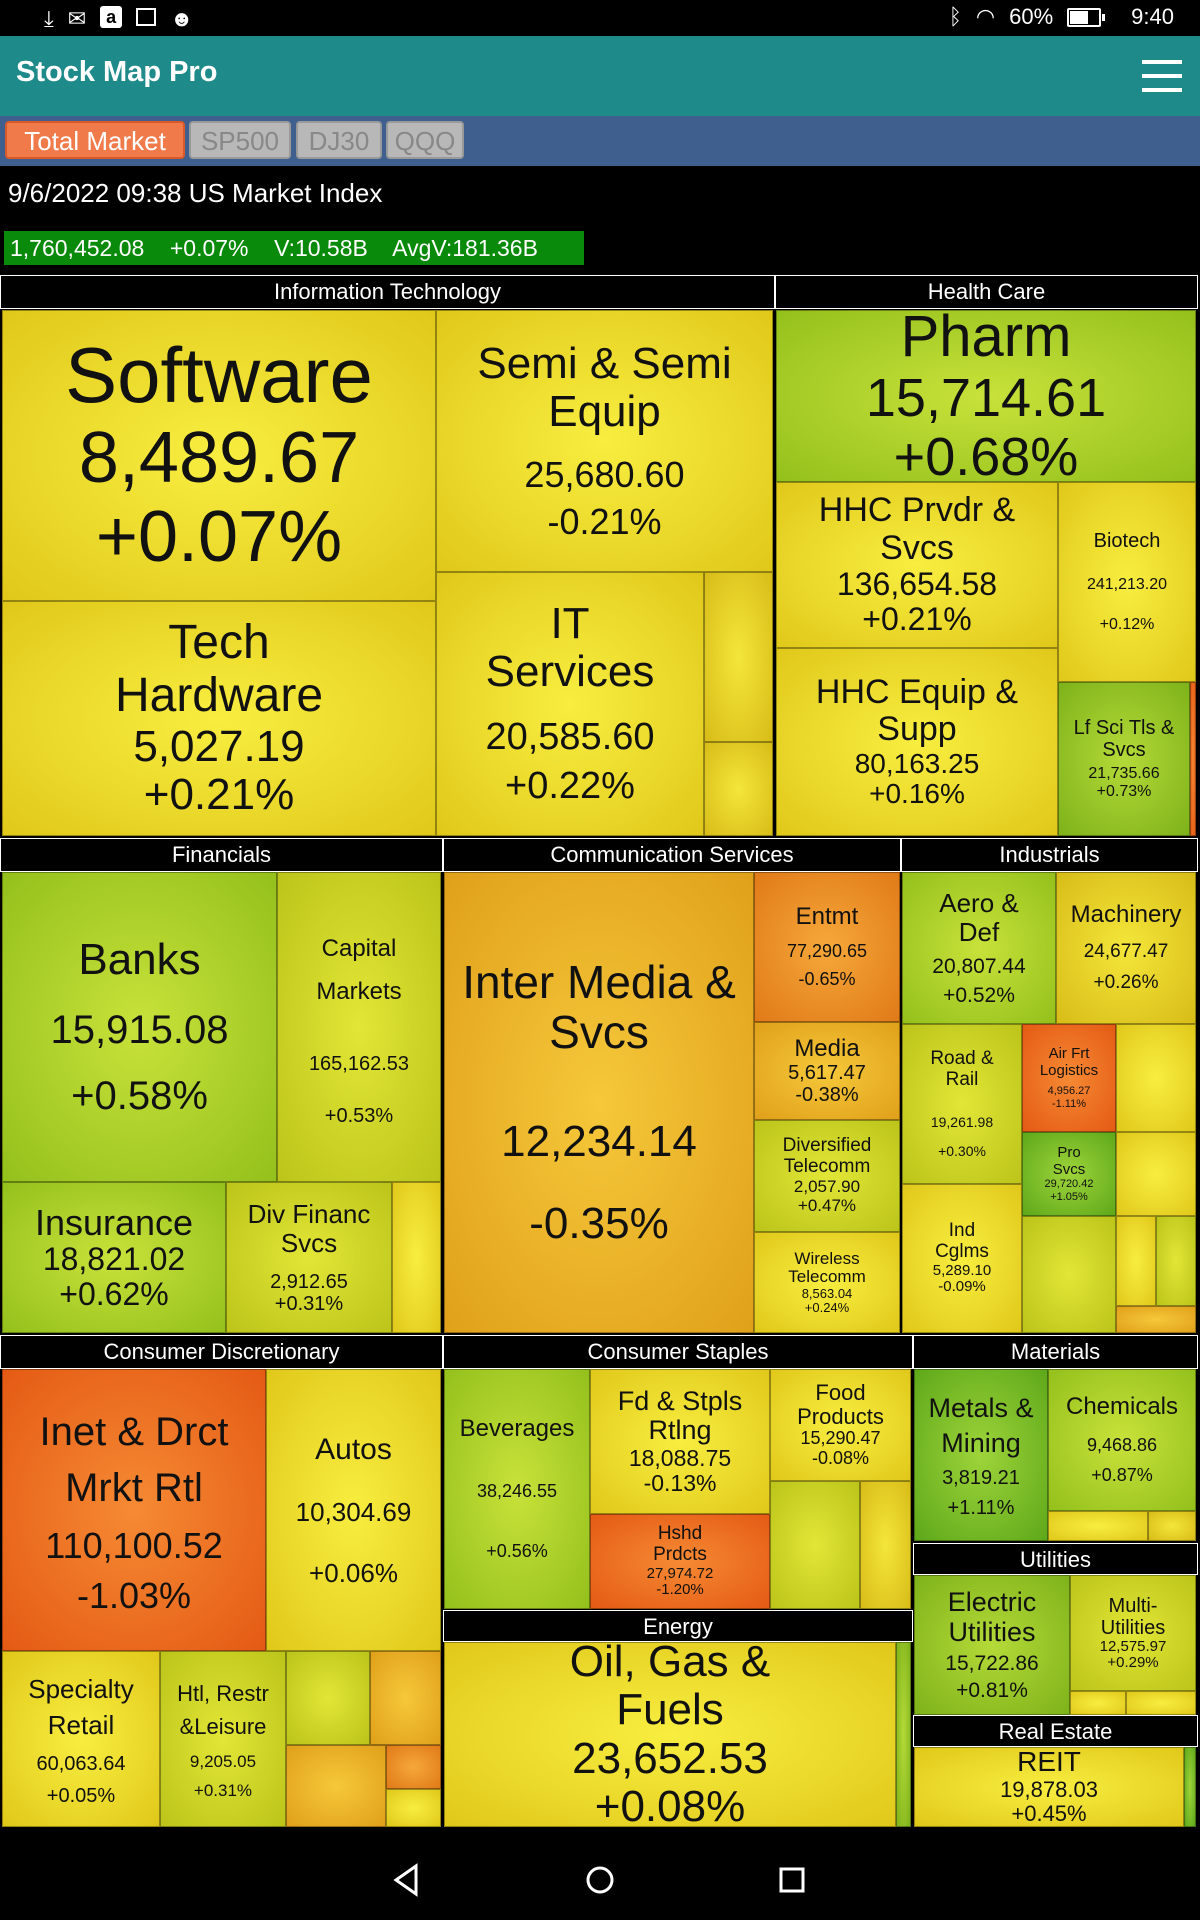 Image resolution: width=1200 pixels, height=1920 pixels. Describe the element at coordinates (77, 248) in the screenshot. I see `index-value: 1,760,452.08` at that location.